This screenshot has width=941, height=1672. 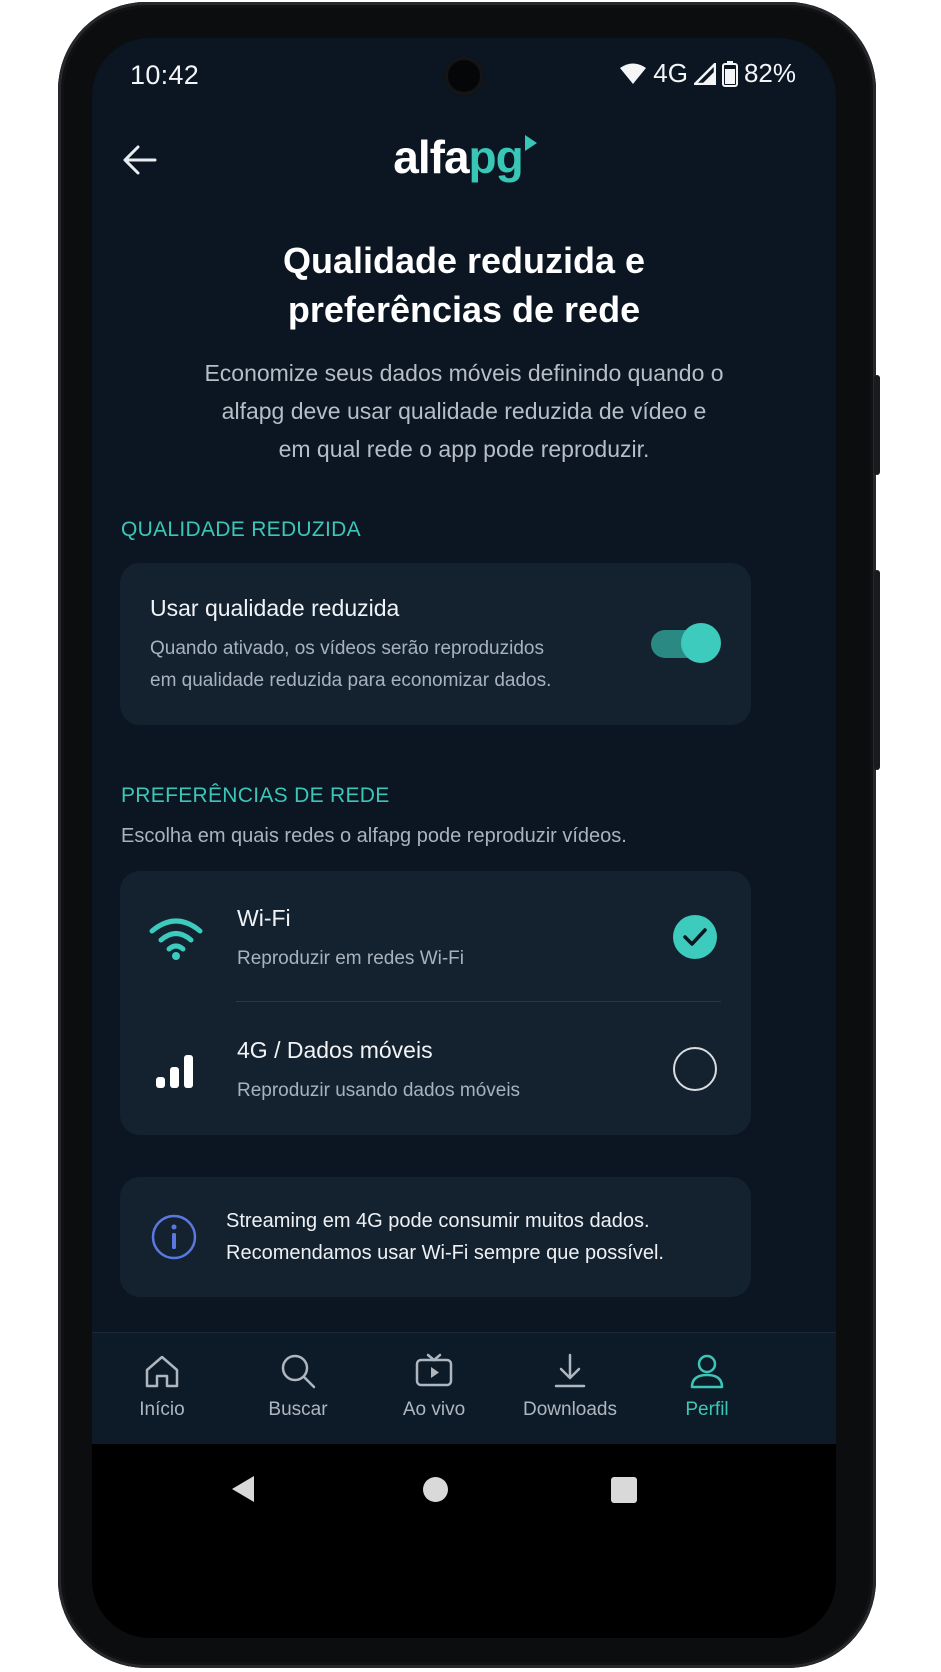 I want to click on section-label-network: PREFERÊNCIAS DE REDE, so click(x=255, y=795).